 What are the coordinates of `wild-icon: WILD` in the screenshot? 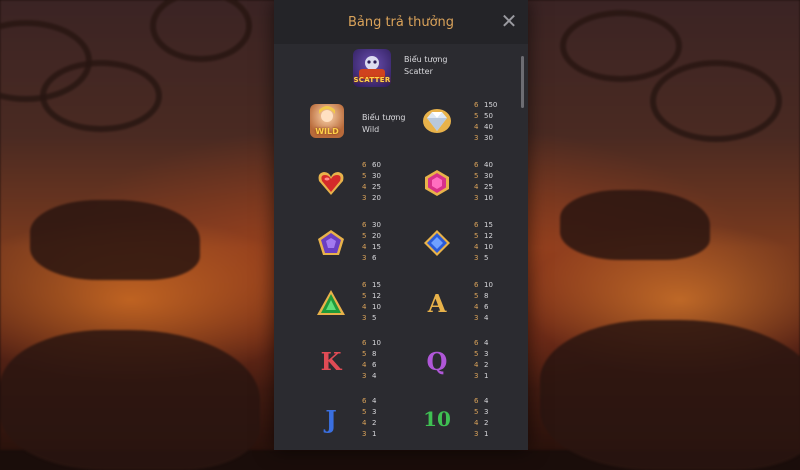 It's located at (327, 121).